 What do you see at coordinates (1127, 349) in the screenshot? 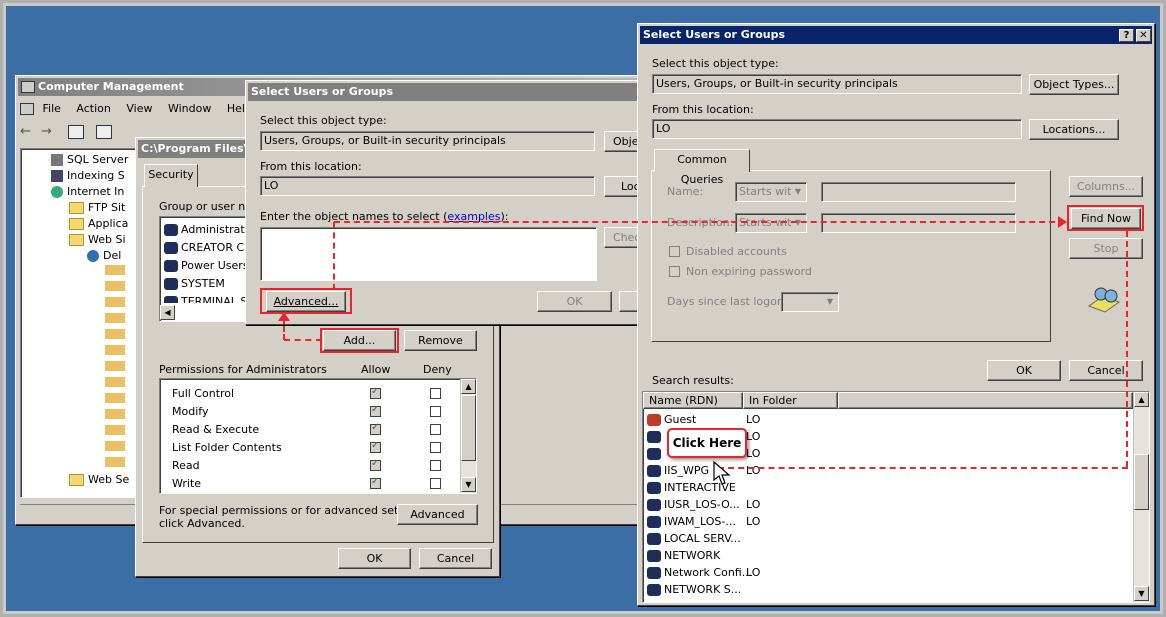
I see `connector-findnow-down` at bounding box center [1127, 349].